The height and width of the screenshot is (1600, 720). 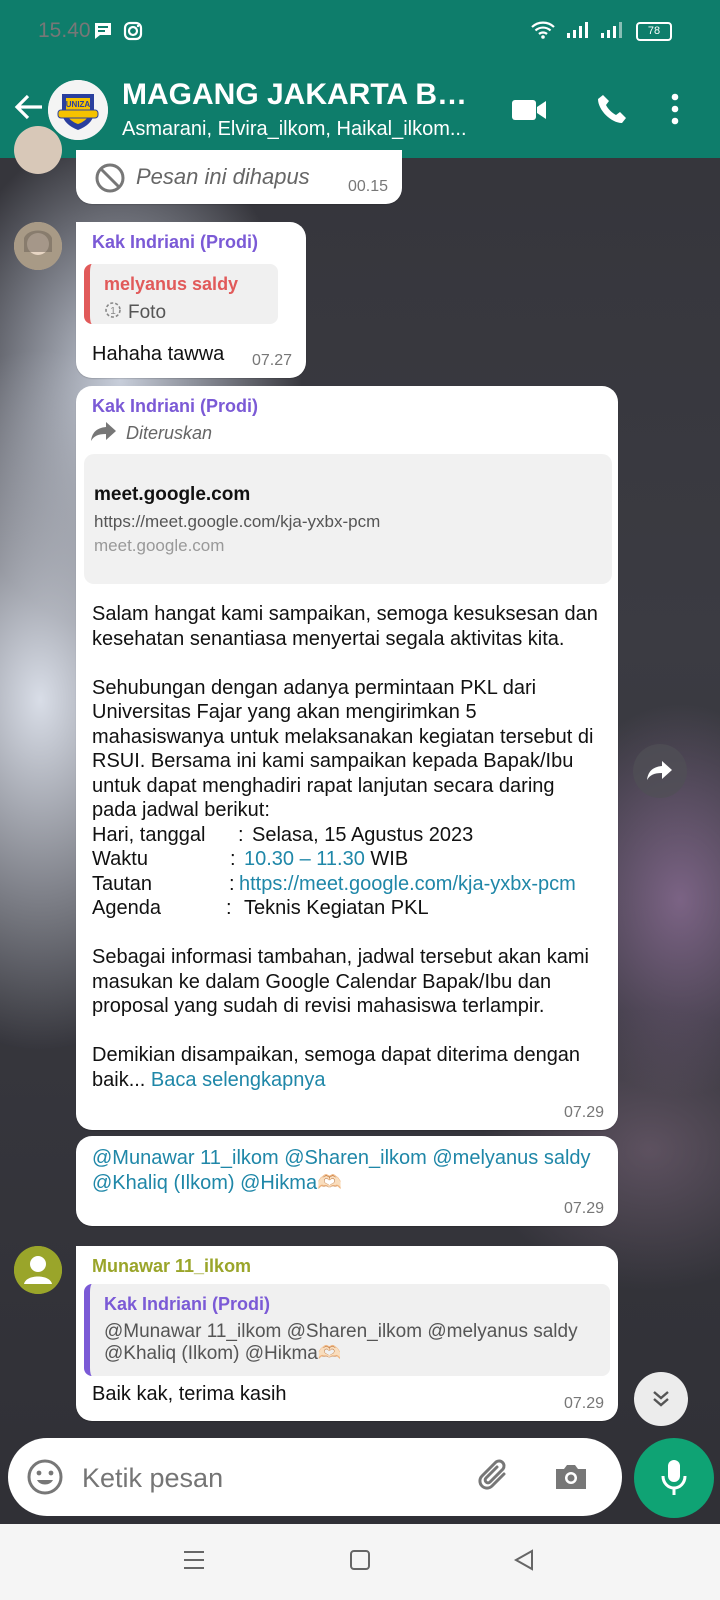 I want to click on message-composer, so click(x=315, y=1477).